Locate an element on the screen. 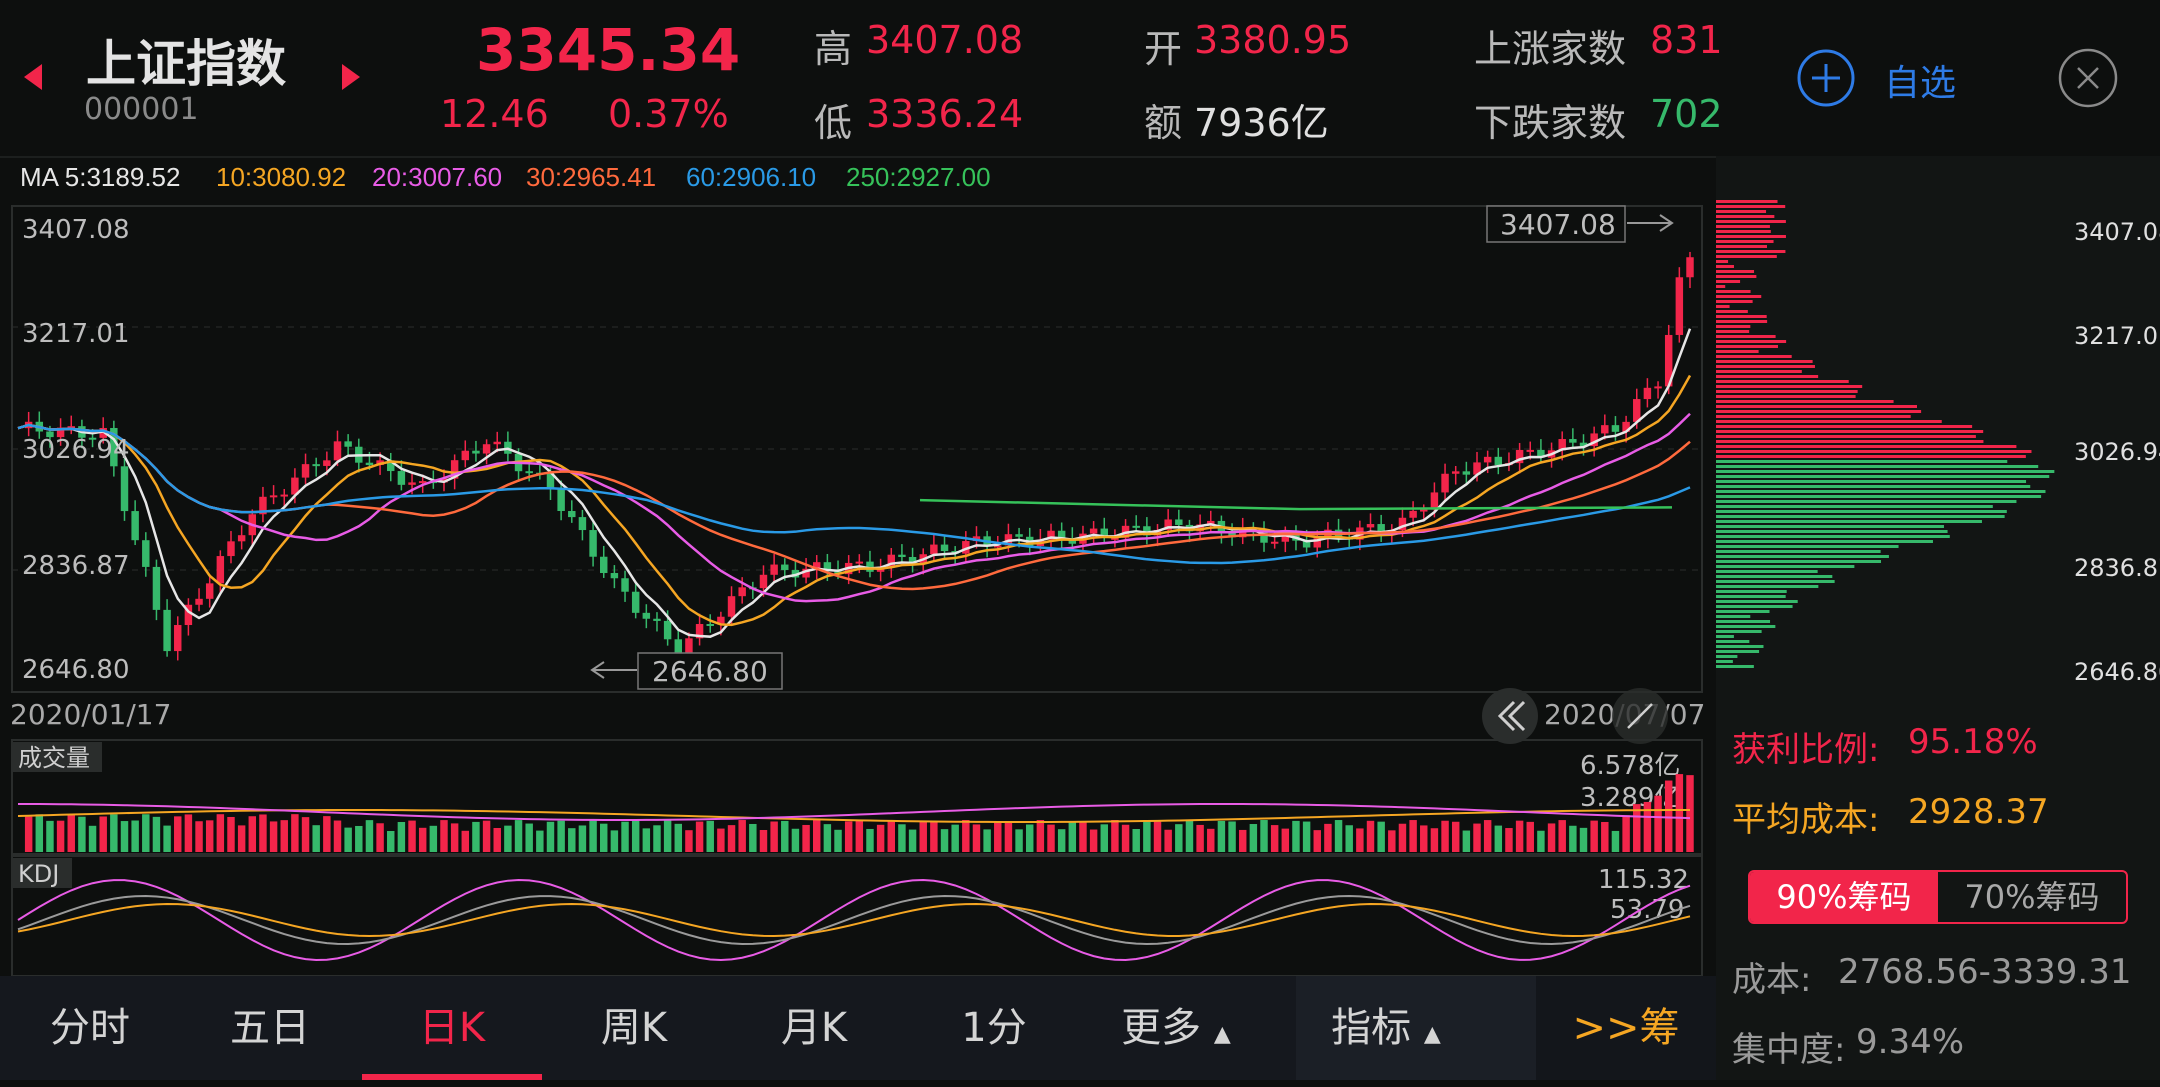 This screenshot has width=2160, height=1087. tab-intraday: 分时 is located at coordinates (90, 1028).